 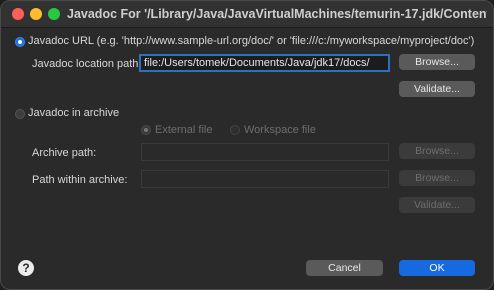 I want to click on location-path-label: Javadoc location path:, so click(x=87, y=64).